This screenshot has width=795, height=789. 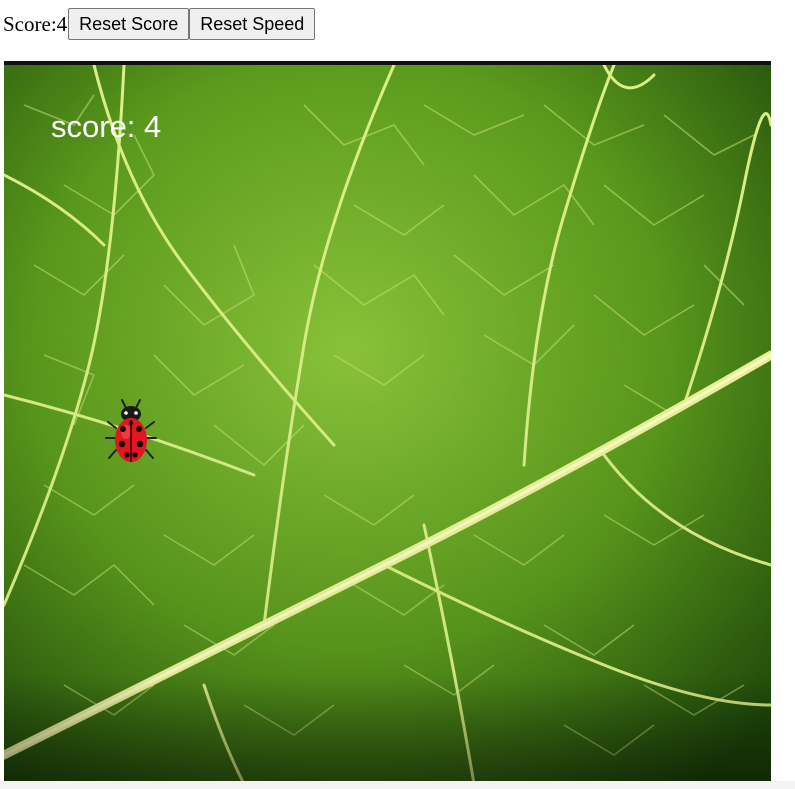 What do you see at coordinates (252, 24) in the screenshot?
I see `reset-speed-button: Reset Speed` at bounding box center [252, 24].